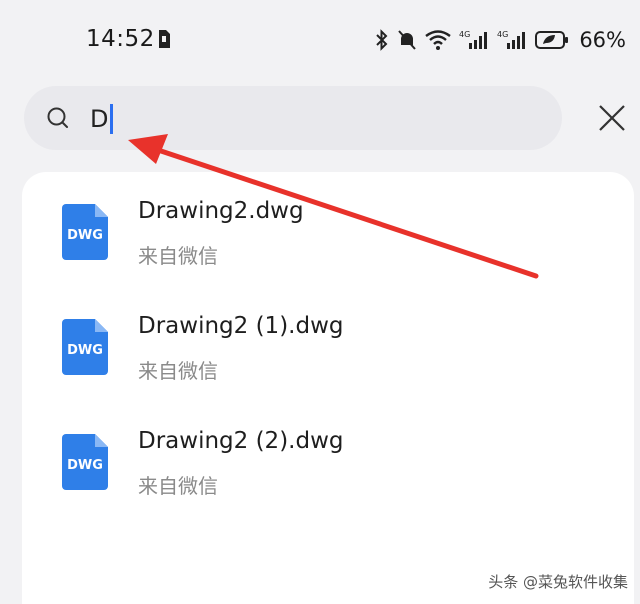 The width and height of the screenshot is (640, 604). Describe the element at coordinates (612, 120) in the screenshot. I see `close-icon` at that location.